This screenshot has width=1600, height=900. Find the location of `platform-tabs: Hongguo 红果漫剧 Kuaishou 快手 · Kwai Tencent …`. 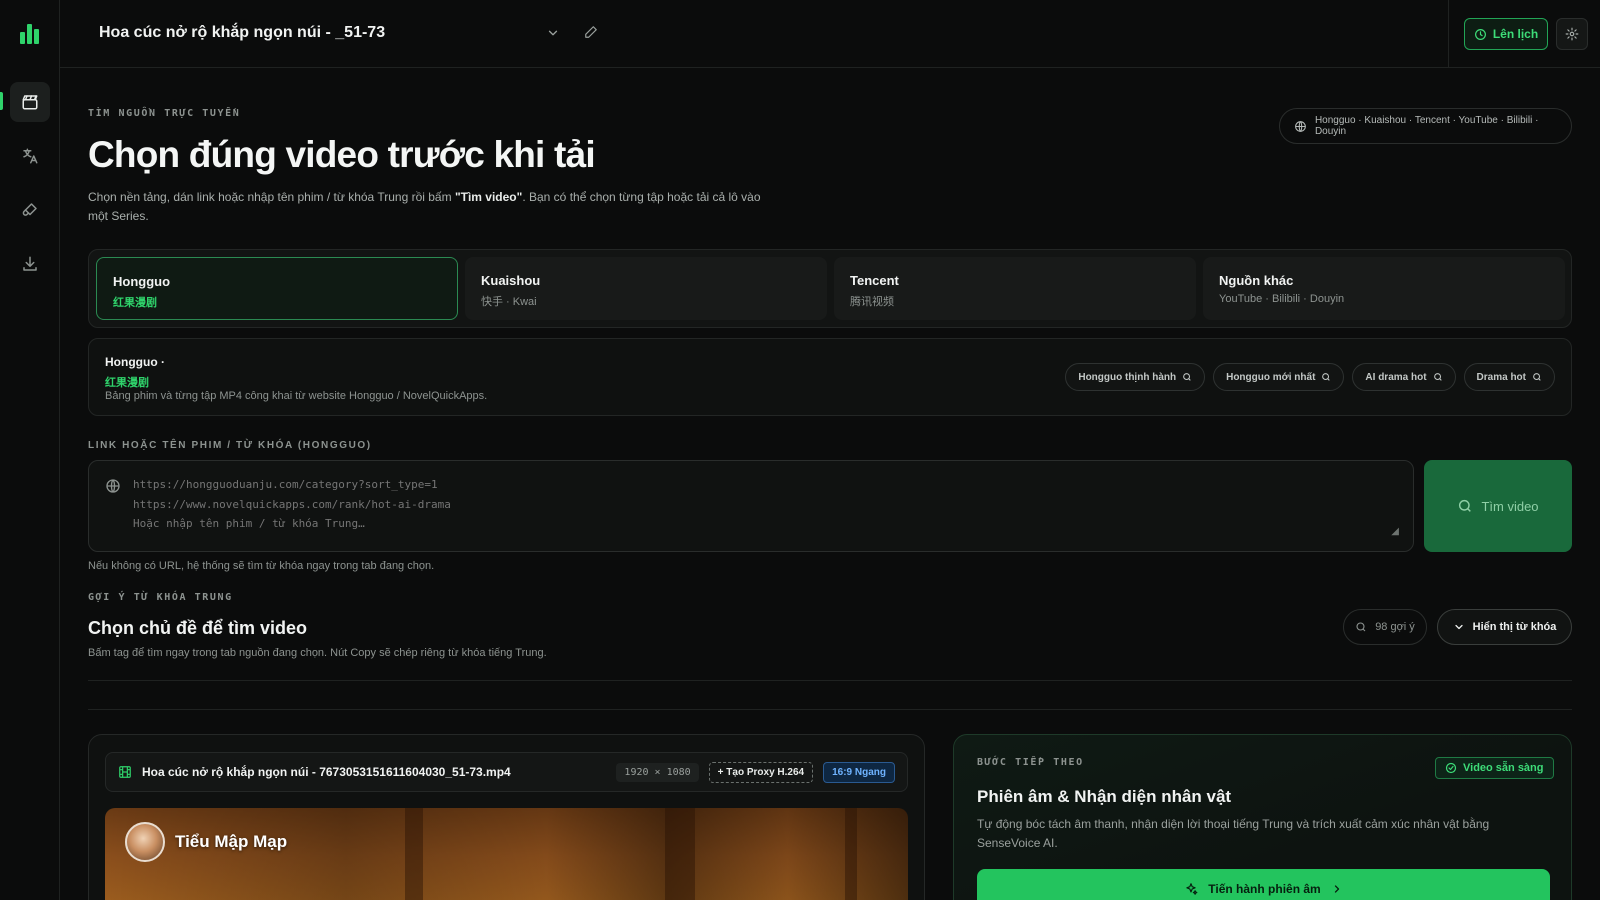

platform-tabs: Hongguo 红果漫剧 Kuaishou 快手 · Kwai Tencent … is located at coordinates (830, 288).